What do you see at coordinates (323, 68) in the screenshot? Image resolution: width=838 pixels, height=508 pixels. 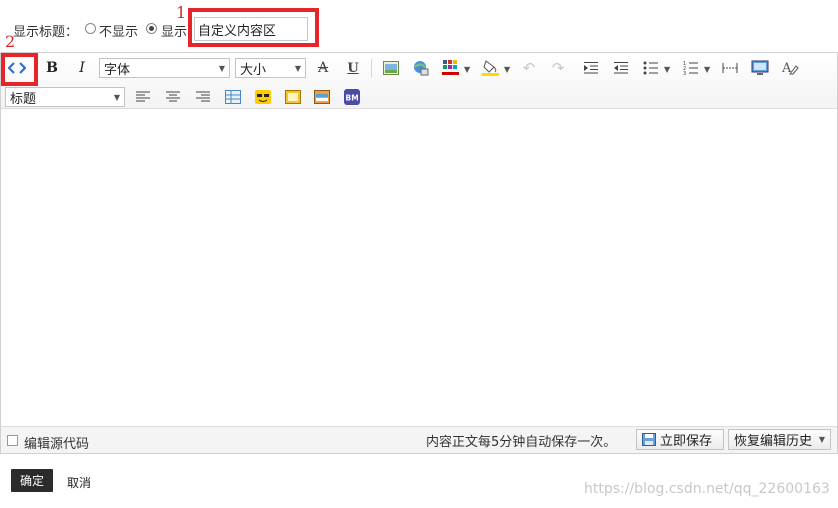 I see `strikethrough-button: A` at bounding box center [323, 68].